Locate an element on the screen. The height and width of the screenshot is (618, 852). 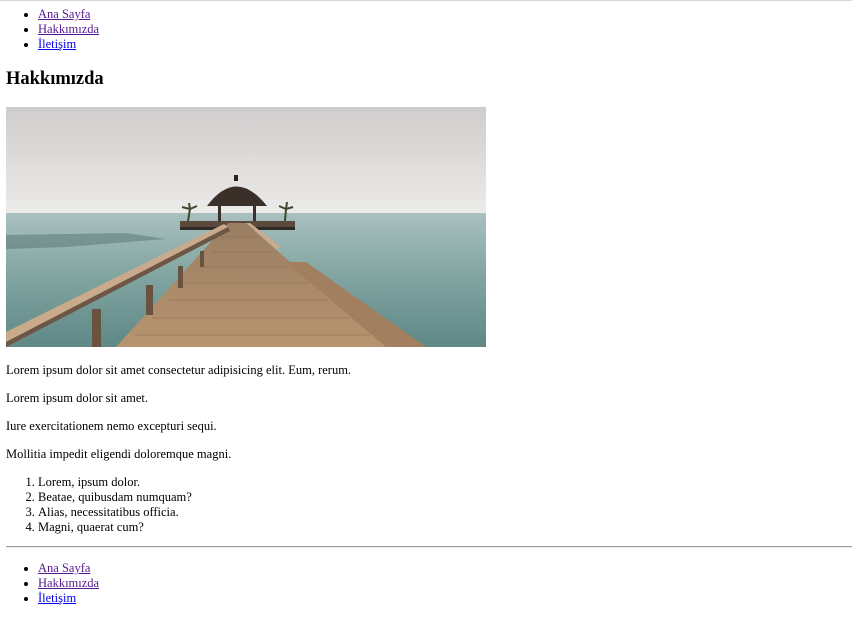
horizontal-divider is located at coordinates (429, 547).